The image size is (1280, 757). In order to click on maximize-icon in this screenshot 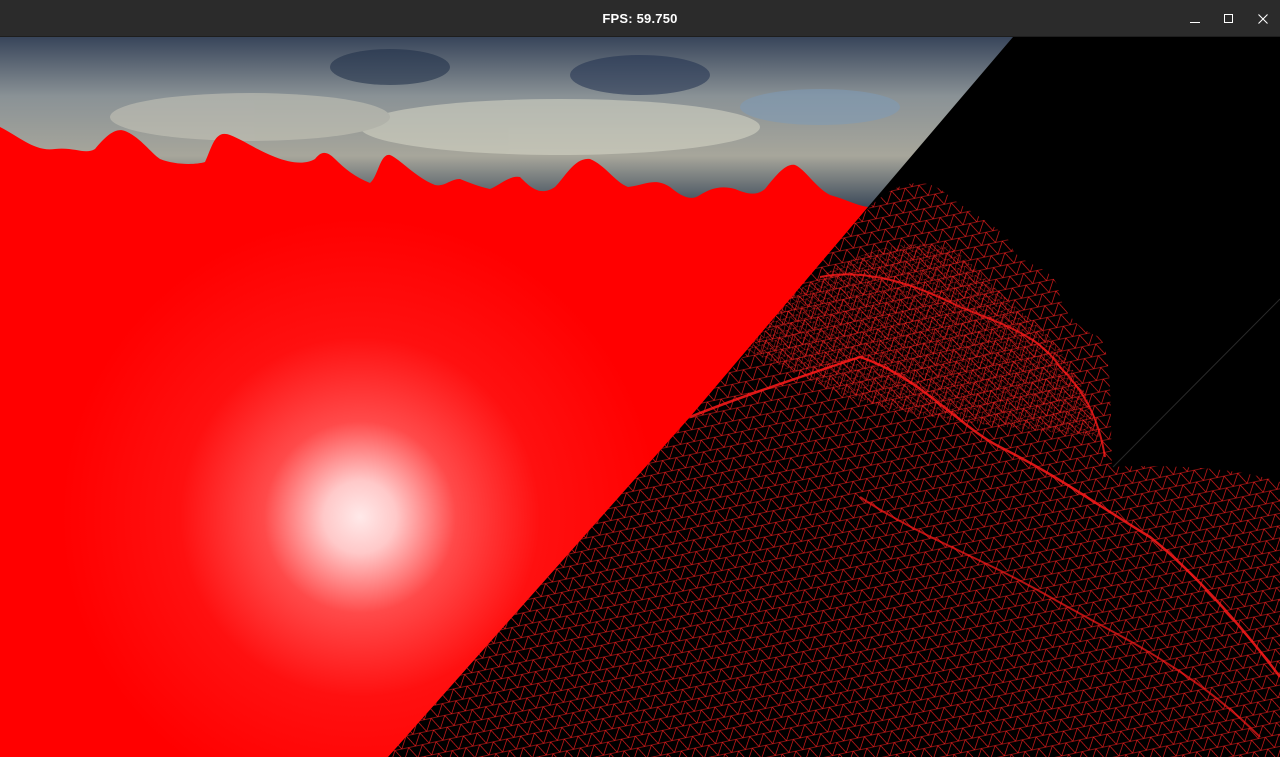, I will do `click(1229, 18)`.